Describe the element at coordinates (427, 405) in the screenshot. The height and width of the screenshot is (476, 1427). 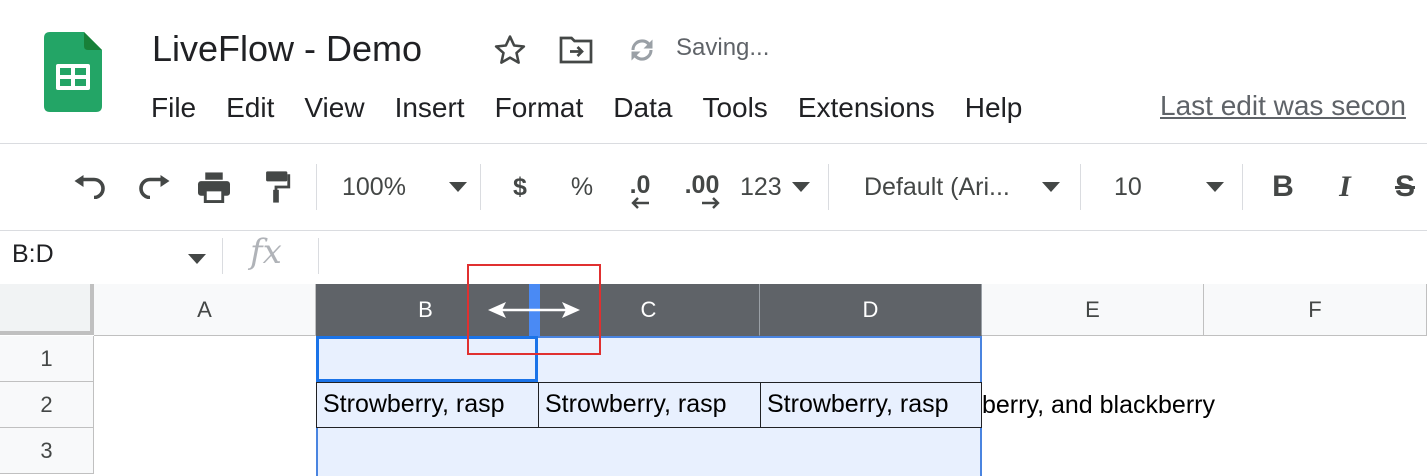
I see `cell-b2: Strowberry, rasp` at that location.